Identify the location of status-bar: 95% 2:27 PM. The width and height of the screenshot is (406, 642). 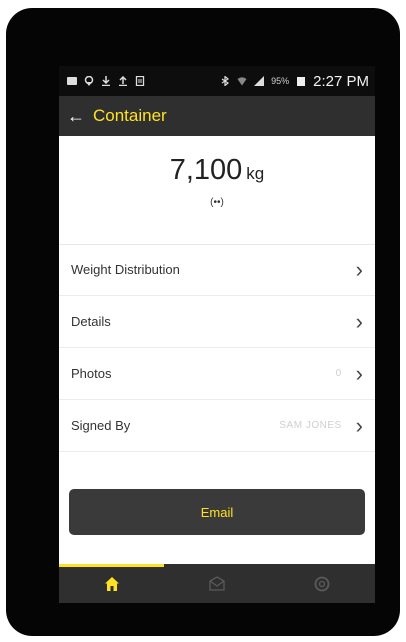
(217, 81).